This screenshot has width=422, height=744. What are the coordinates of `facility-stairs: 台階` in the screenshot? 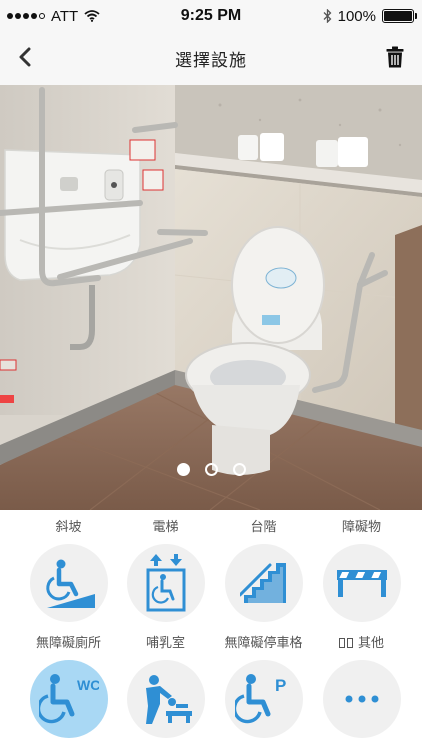 It's located at (263, 570).